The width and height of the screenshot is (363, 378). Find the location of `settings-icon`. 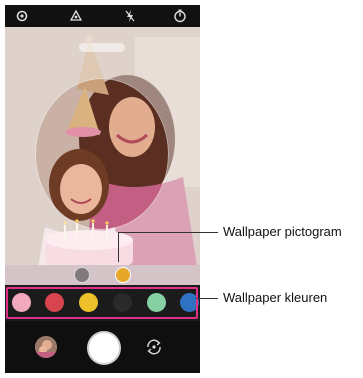

settings-icon is located at coordinates (22, 16).